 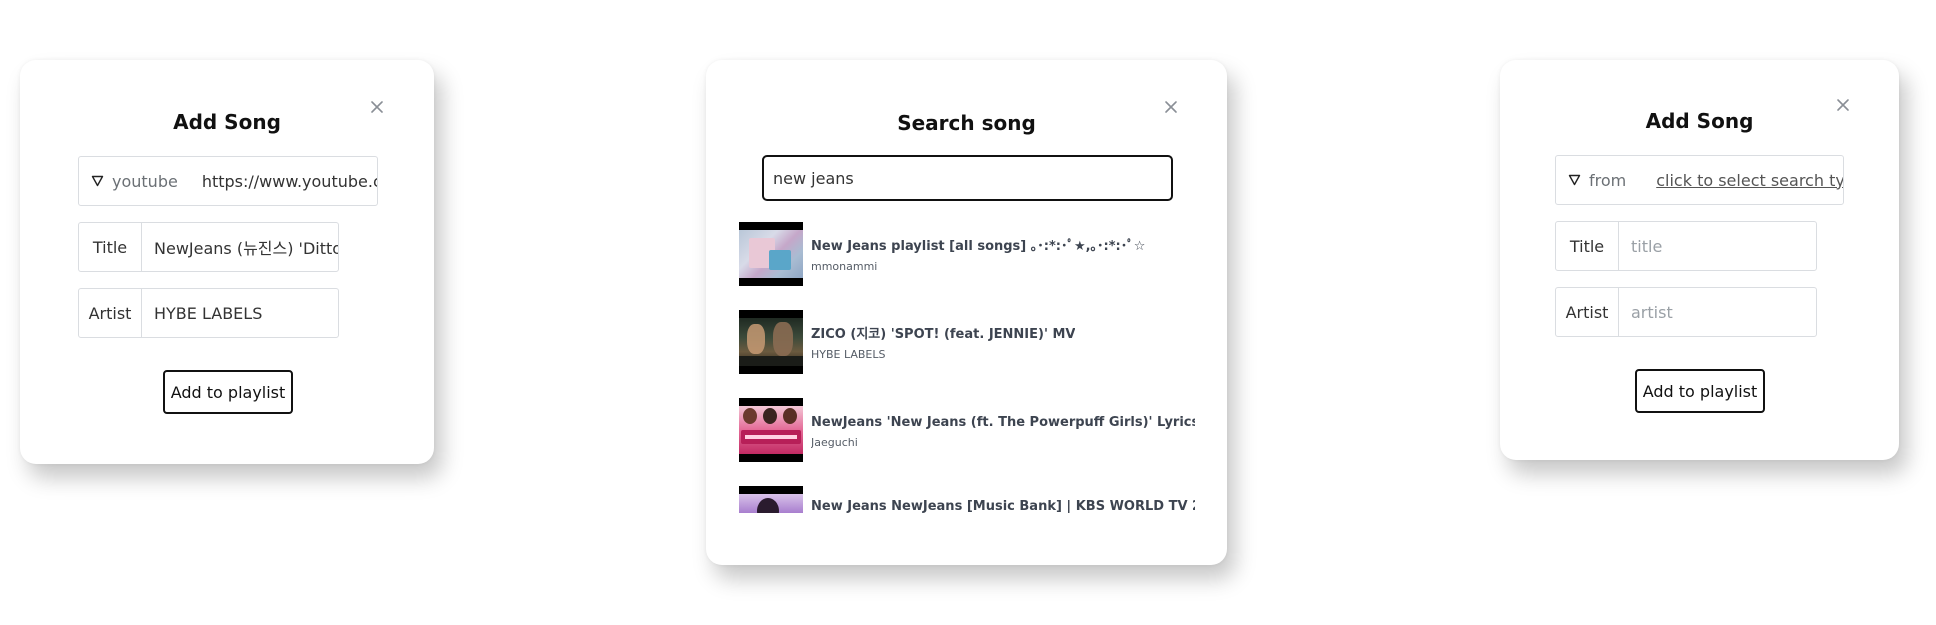 What do you see at coordinates (967, 178) in the screenshot?
I see `search-input: new jeans` at bounding box center [967, 178].